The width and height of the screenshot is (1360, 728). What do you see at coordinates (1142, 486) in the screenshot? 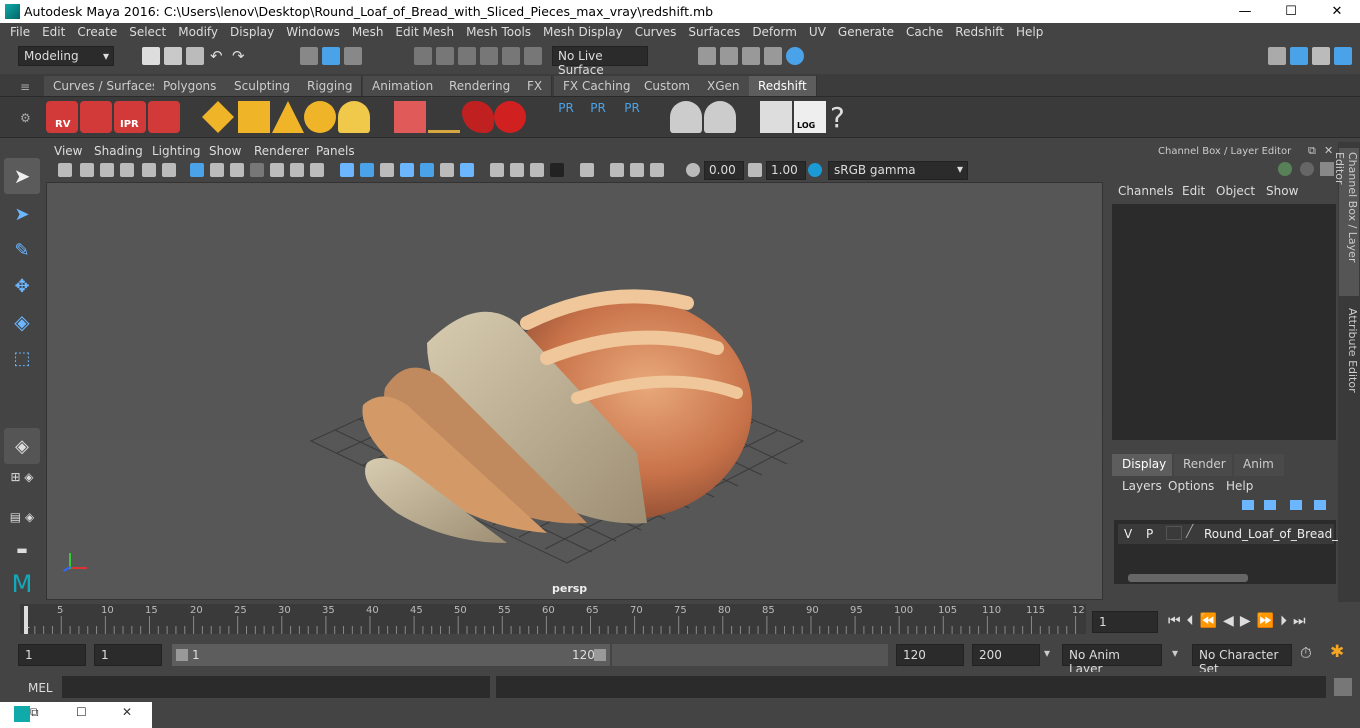
I see `layer-menu-layers: Layers` at bounding box center [1142, 486].